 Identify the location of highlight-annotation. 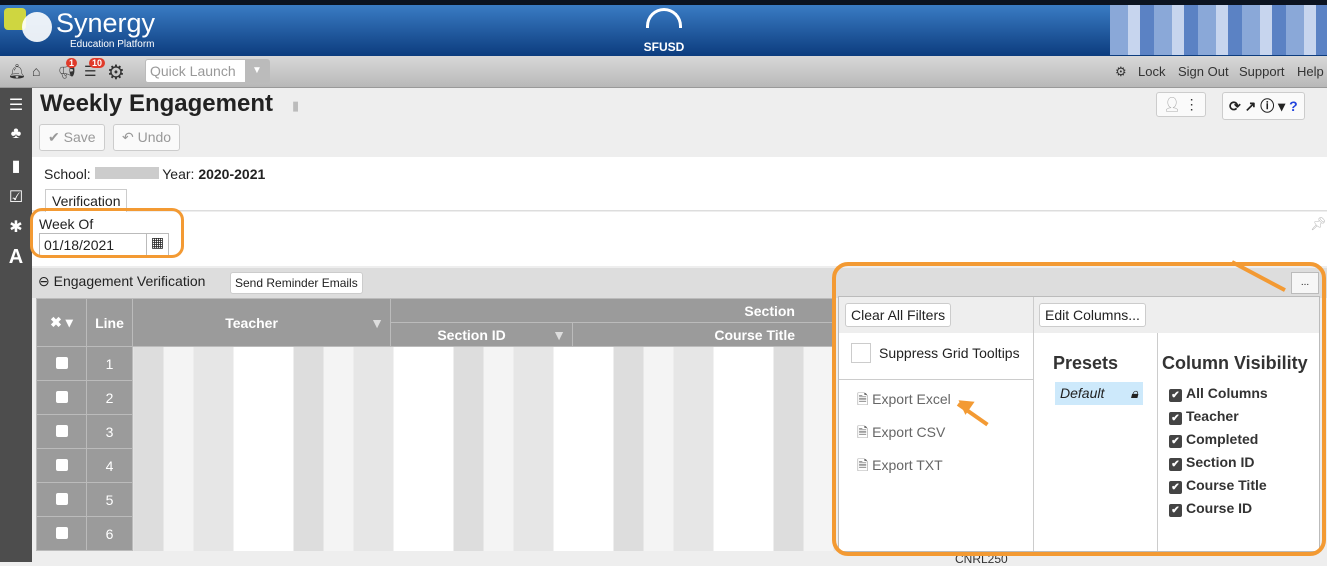
(107, 233).